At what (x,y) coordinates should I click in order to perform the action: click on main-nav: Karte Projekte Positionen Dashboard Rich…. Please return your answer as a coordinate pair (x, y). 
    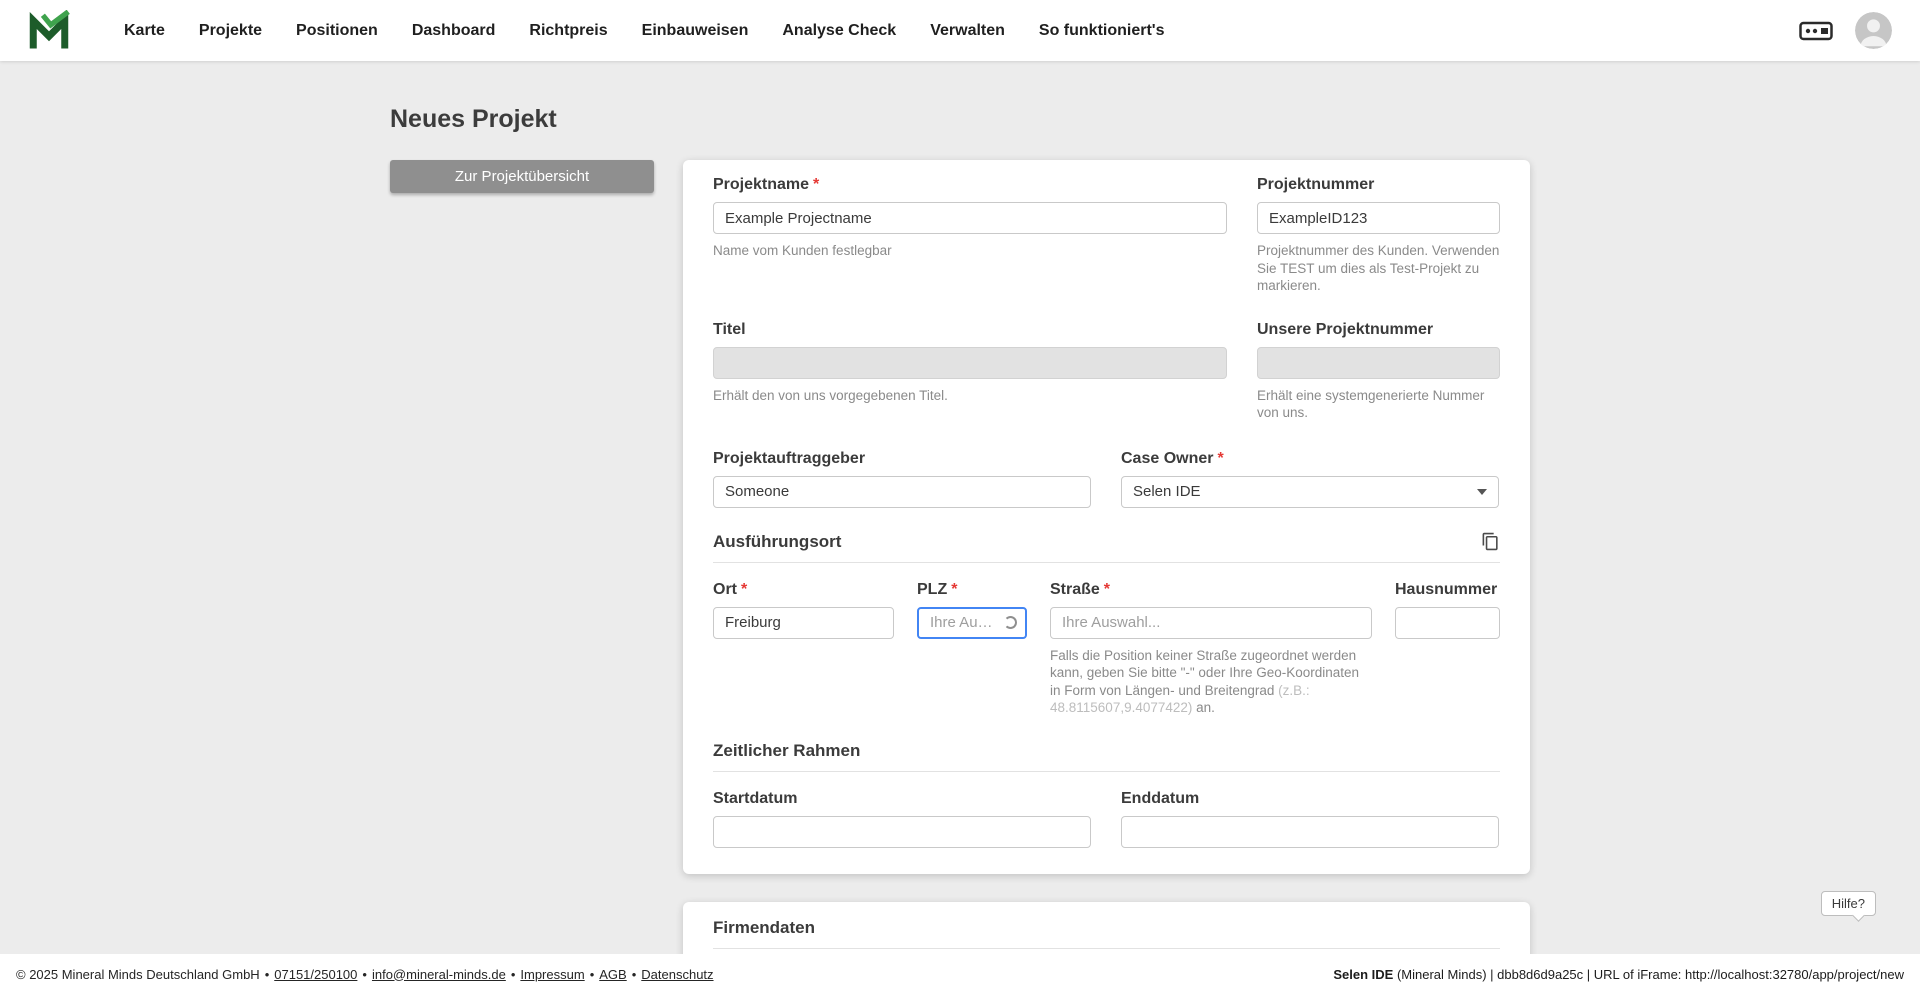
    Looking at the image, I should click on (644, 31).